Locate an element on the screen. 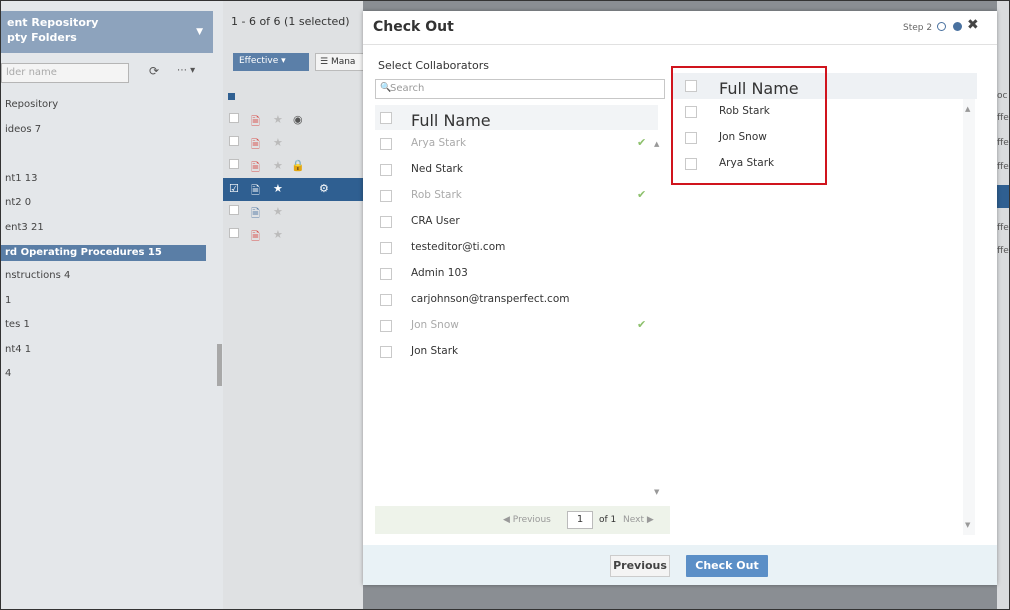 The image size is (1010, 610). selected-list-scrollbar: ▲ ▼ is located at coordinates (969, 317).